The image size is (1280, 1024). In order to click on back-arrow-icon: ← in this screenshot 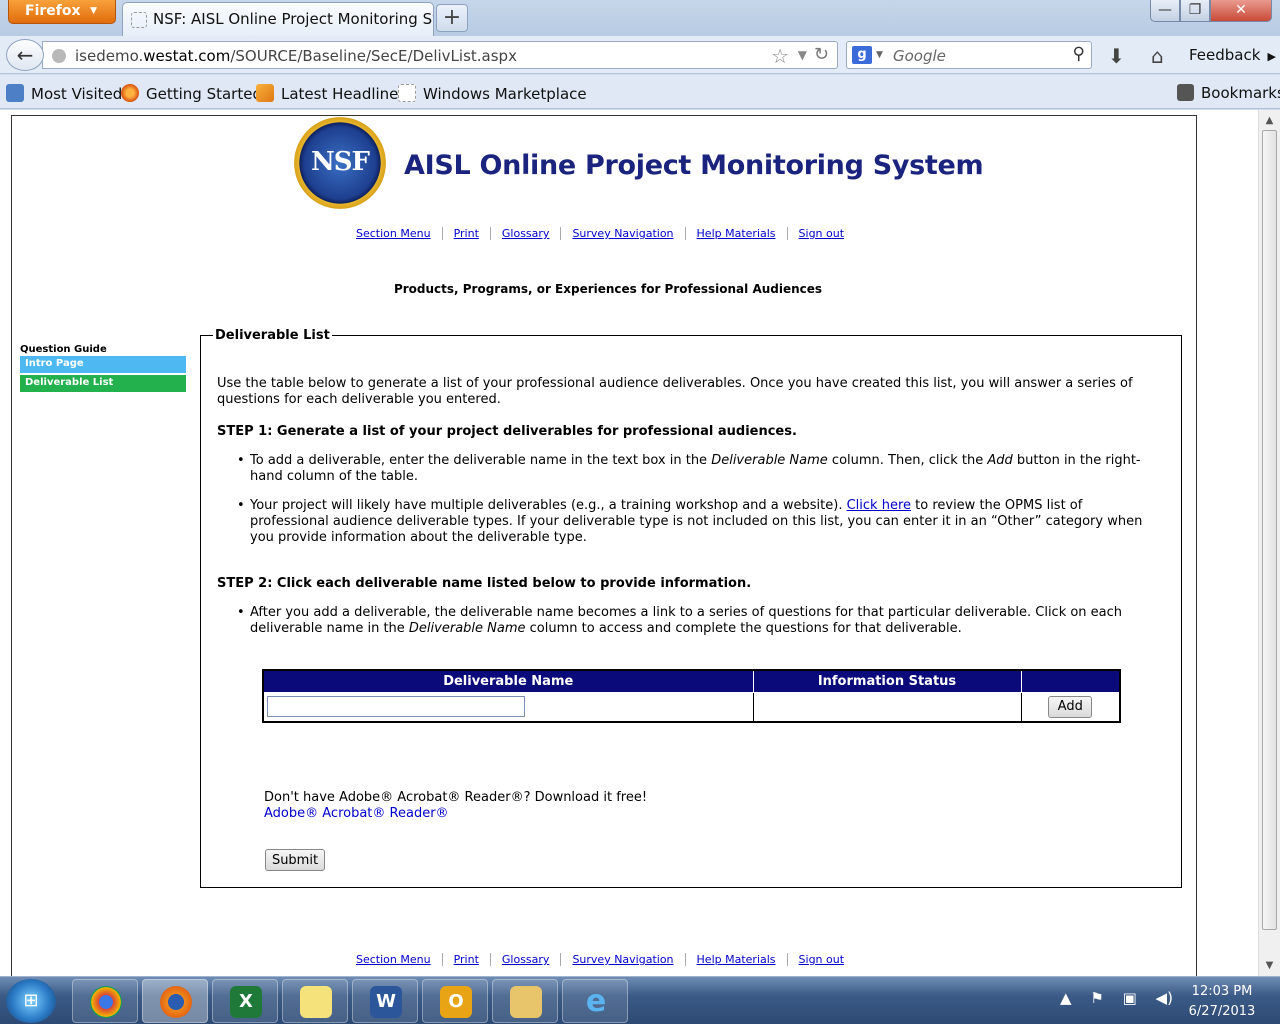, I will do `click(25, 55)`.